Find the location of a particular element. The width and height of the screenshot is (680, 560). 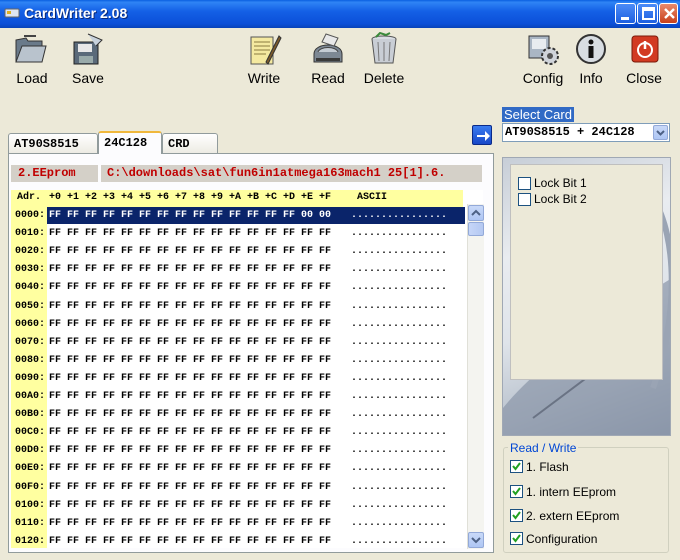

configuration-checkbox is located at coordinates (516, 538).